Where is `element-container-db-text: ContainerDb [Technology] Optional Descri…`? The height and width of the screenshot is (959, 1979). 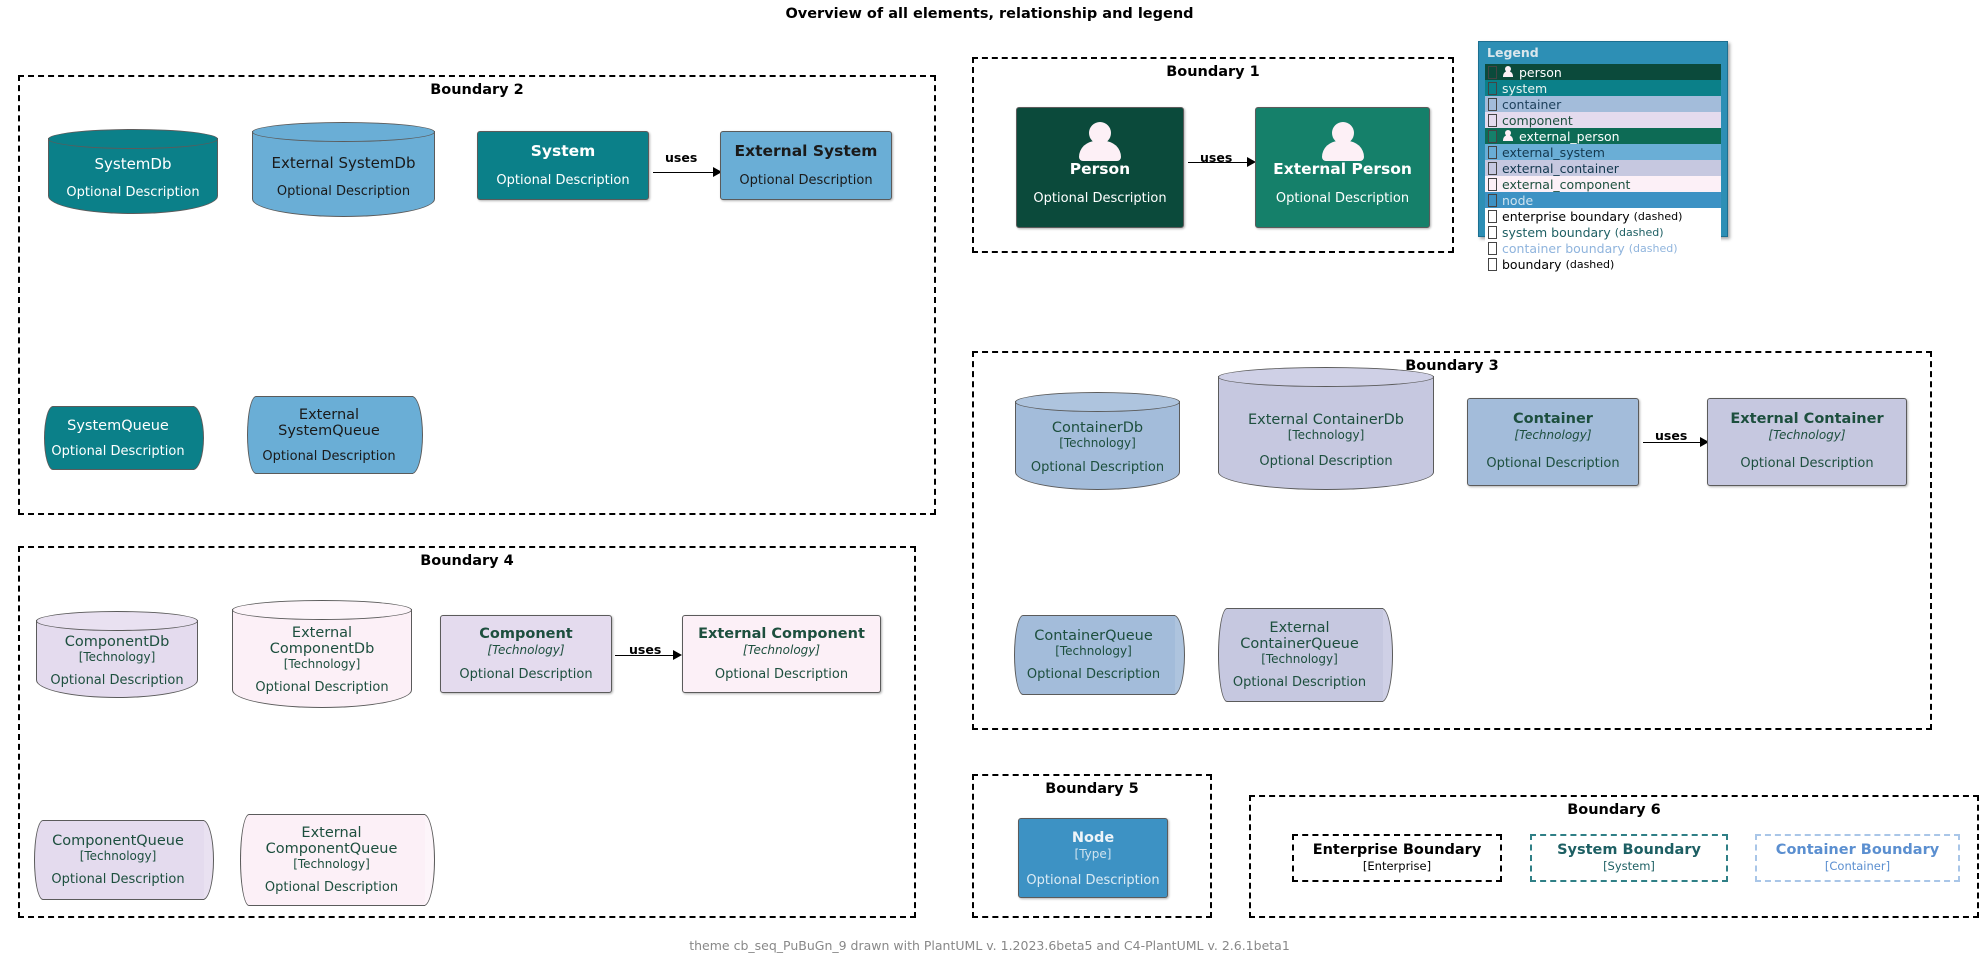
element-container-db-text: ContainerDb [Technology] Optional Descri… is located at coordinates (1097, 441).